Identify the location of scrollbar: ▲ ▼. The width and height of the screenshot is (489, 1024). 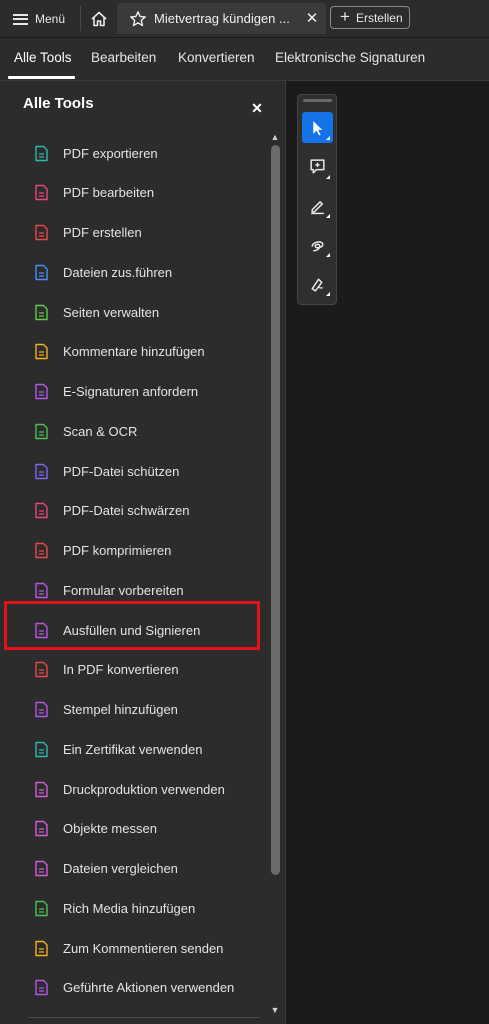
(275, 573).